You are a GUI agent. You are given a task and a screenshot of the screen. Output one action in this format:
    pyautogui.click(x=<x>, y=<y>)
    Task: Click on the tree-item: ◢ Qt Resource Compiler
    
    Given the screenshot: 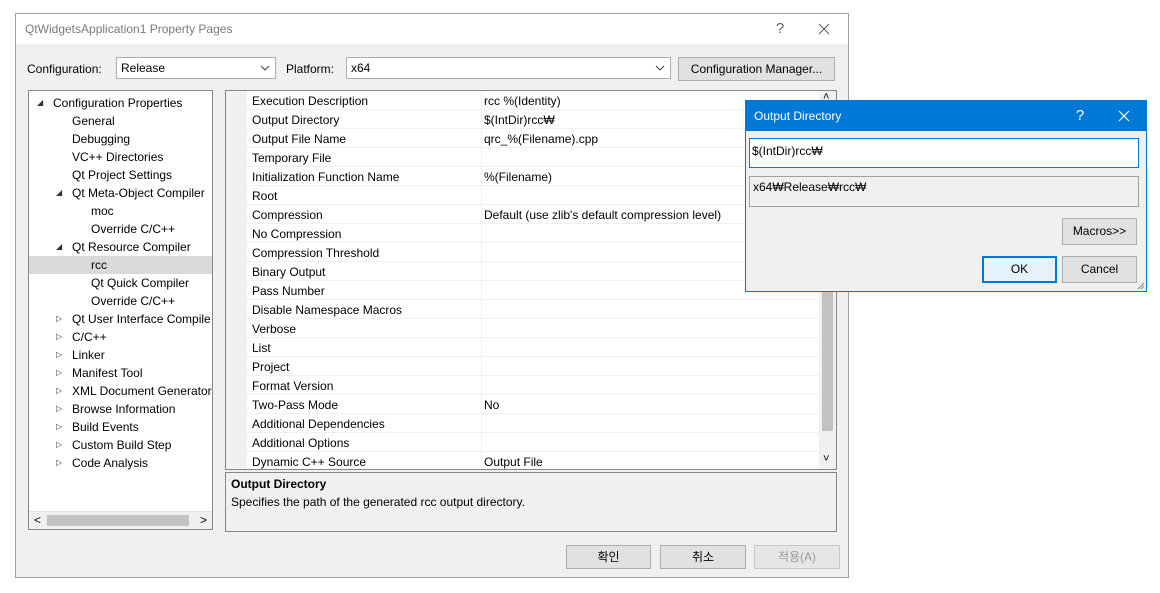 What is the action you would take?
    pyautogui.click(x=120, y=247)
    